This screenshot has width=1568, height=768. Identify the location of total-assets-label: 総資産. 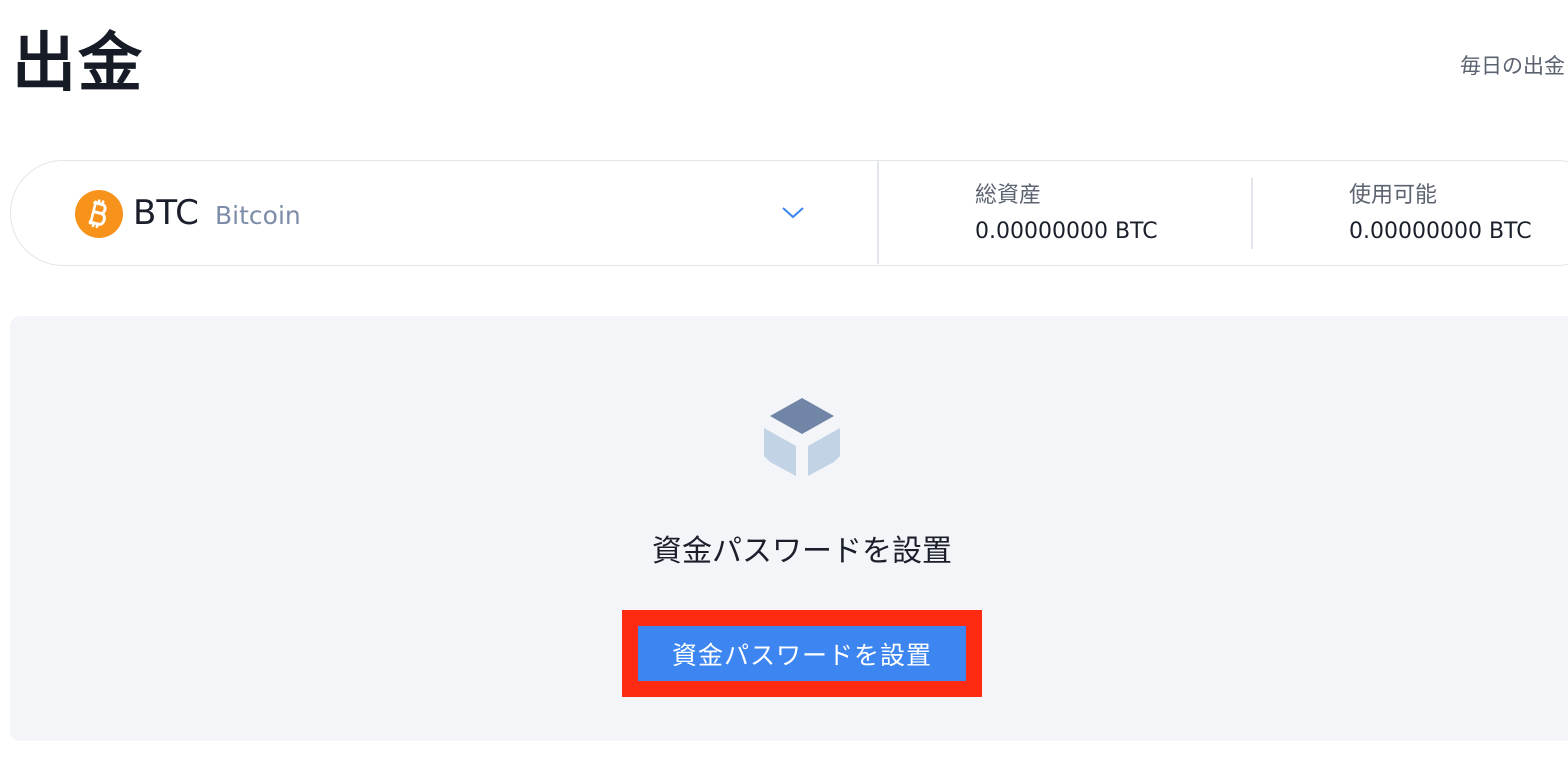
(1008, 195).